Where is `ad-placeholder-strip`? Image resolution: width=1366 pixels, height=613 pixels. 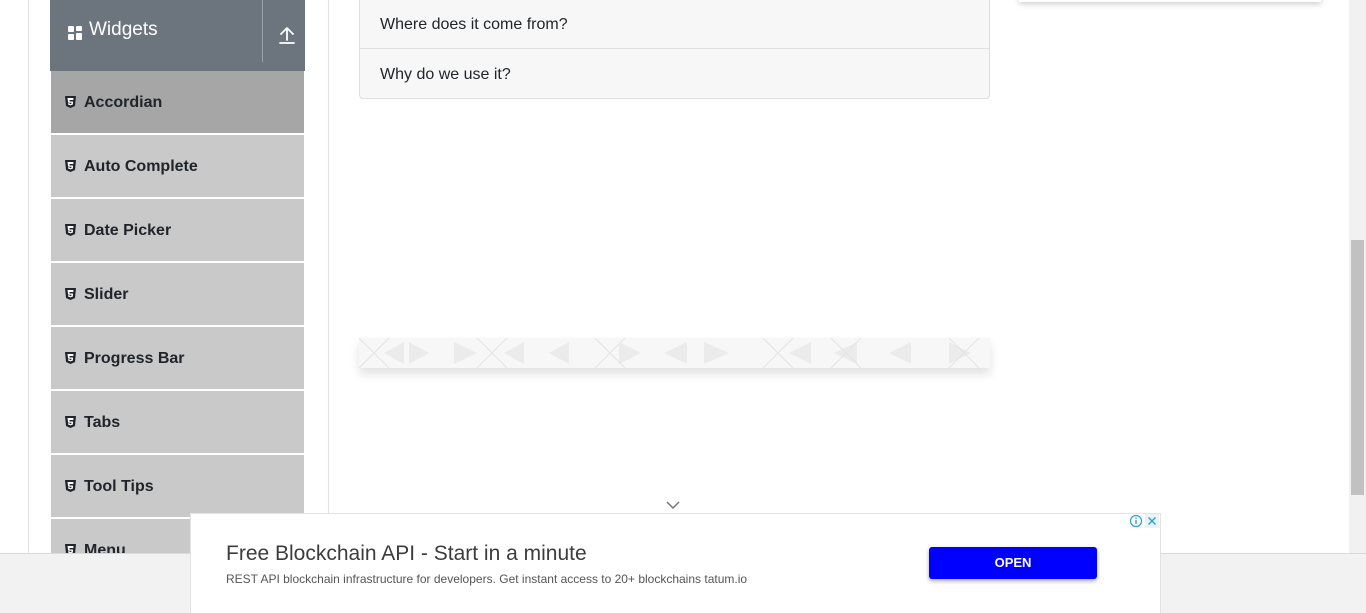
ad-placeholder-strip is located at coordinates (674, 353).